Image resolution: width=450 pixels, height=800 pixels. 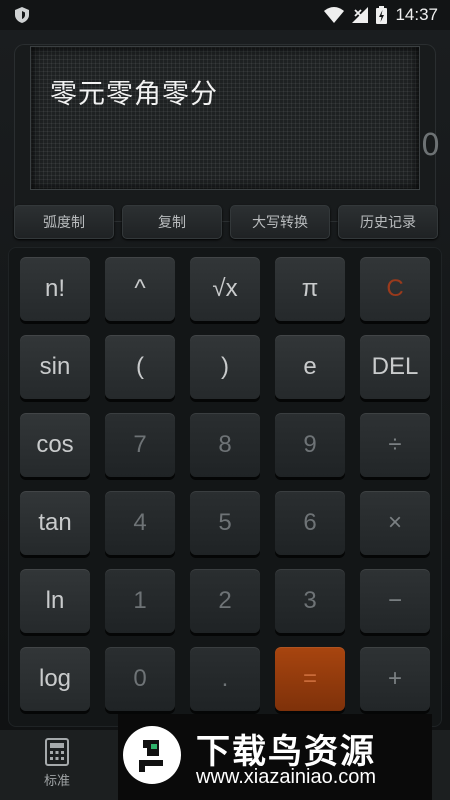 What do you see at coordinates (140, 367) in the screenshot?
I see `open-paren-key: (` at bounding box center [140, 367].